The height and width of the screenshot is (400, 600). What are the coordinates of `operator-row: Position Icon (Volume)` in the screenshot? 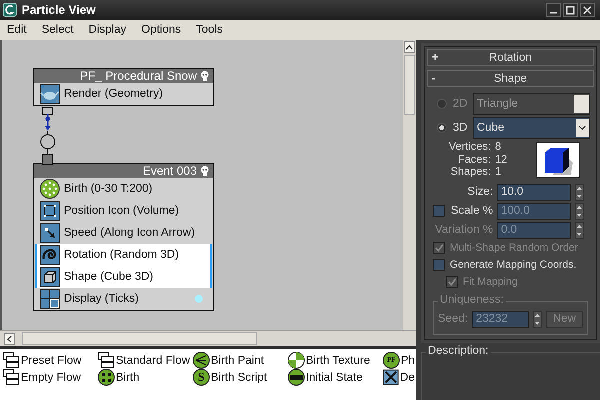 It's located at (123, 211).